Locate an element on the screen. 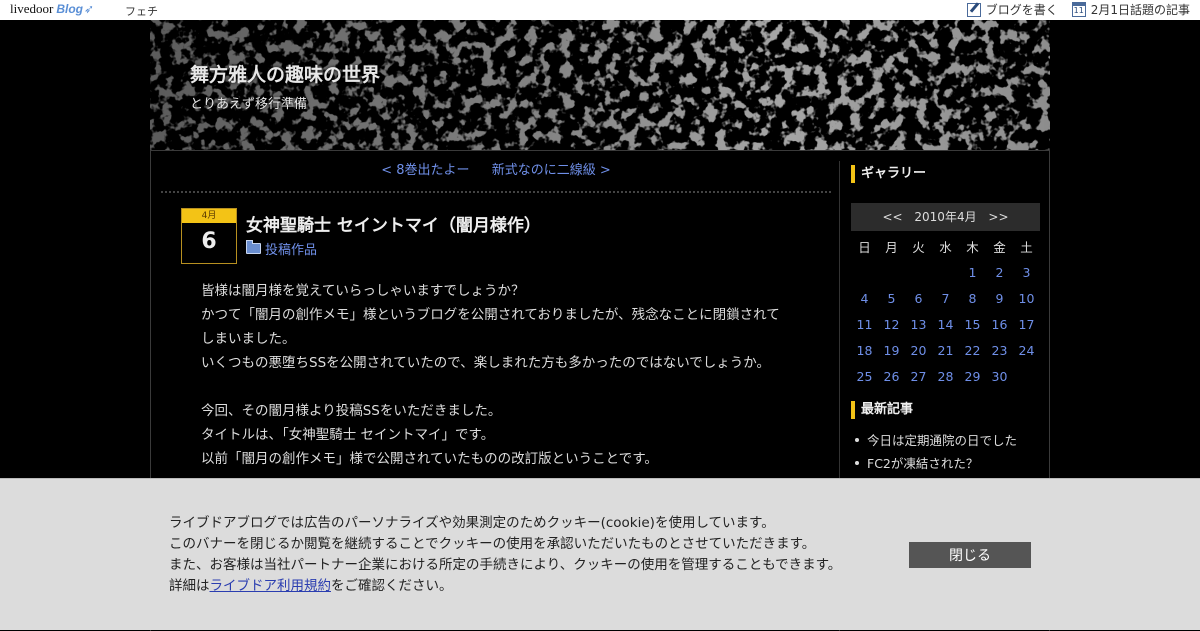  folder-icon is located at coordinates (253, 247).